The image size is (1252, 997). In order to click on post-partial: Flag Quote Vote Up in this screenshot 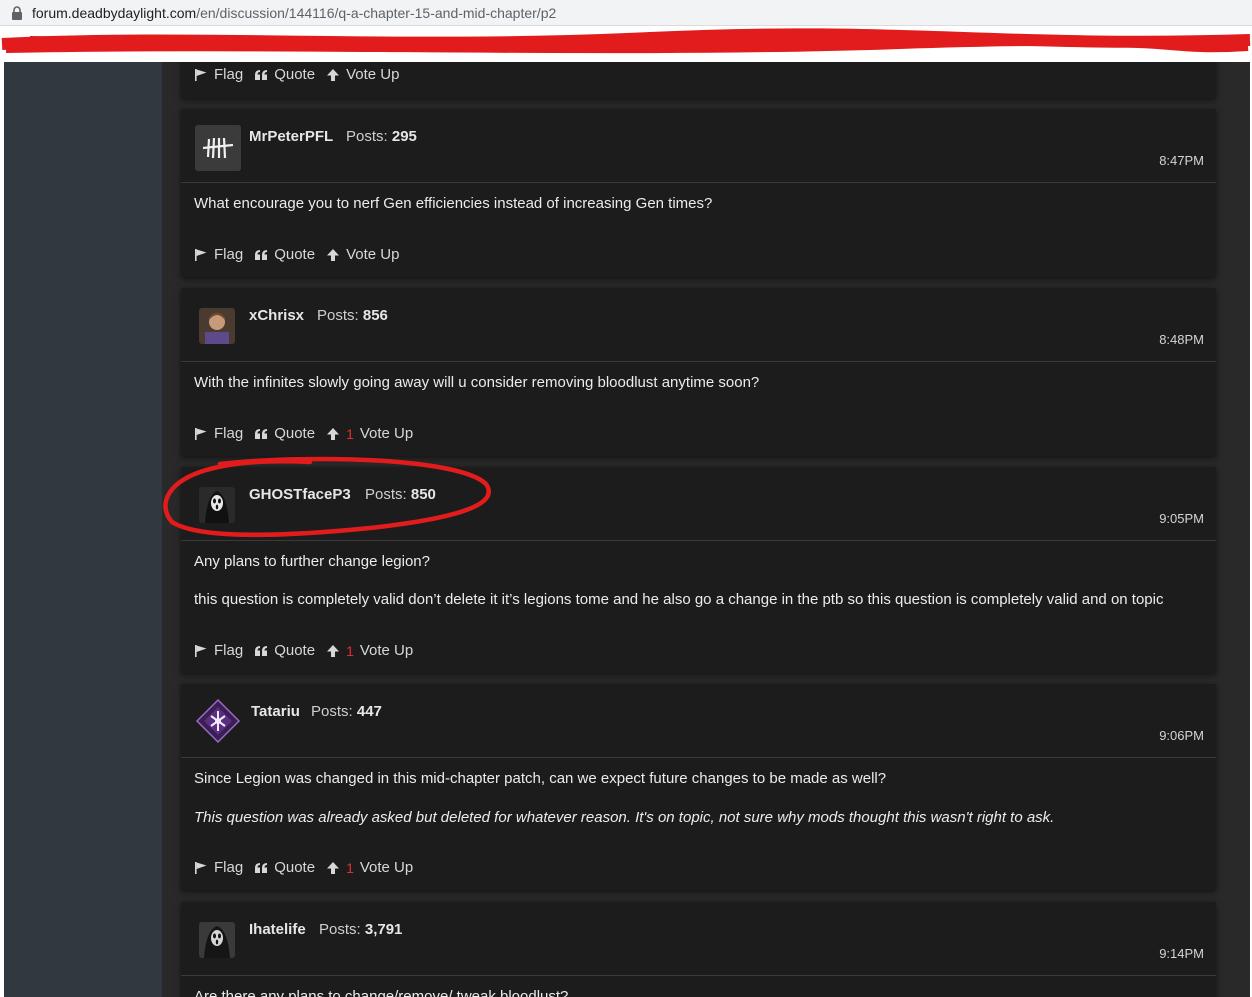, I will do `click(698, 80)`.